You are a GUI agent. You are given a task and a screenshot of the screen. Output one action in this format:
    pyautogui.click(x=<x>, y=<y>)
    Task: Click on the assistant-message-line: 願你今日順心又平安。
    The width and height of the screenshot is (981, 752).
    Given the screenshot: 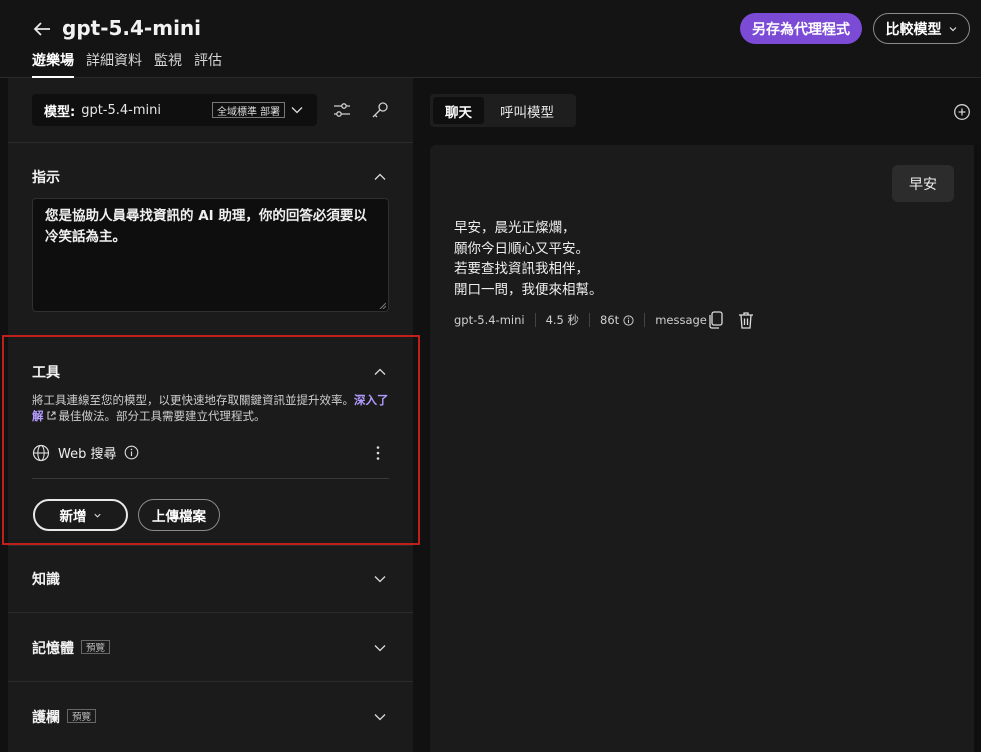 What is the action you would take?
    pyautogui.click(x=521, y=248)
    